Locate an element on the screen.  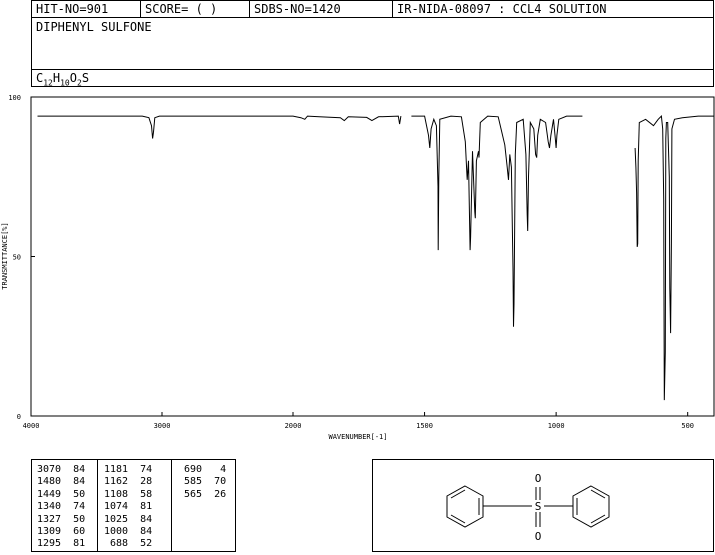
peak-wavenumber: 3070 is located at coordinates (49, 469).